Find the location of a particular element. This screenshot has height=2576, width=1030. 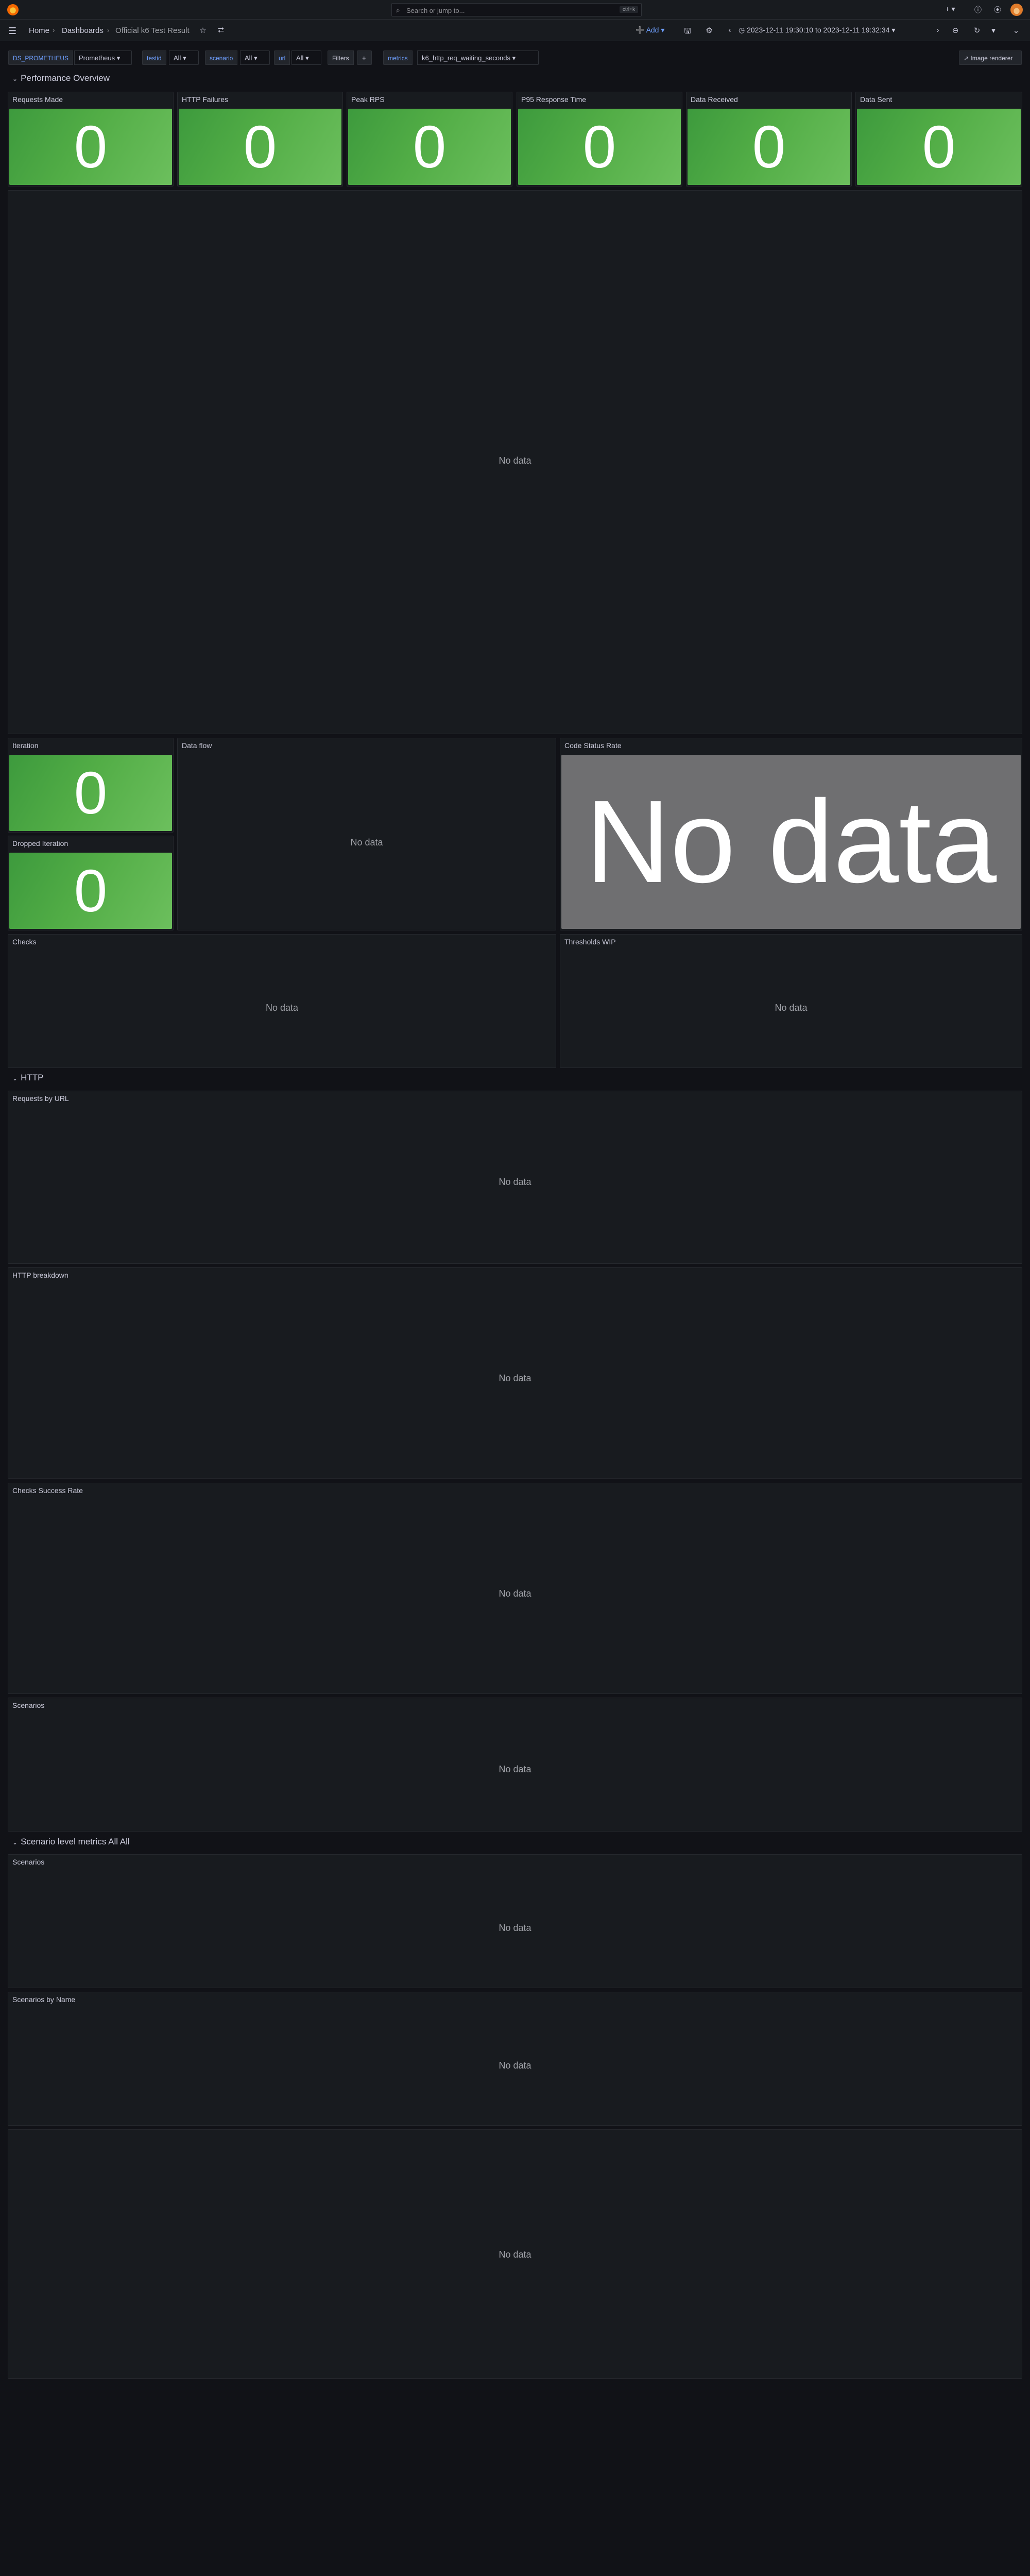

row-scenario-level-metrics: ⌄ Scenario level metrics All All is located at coordinates (71, 1844).